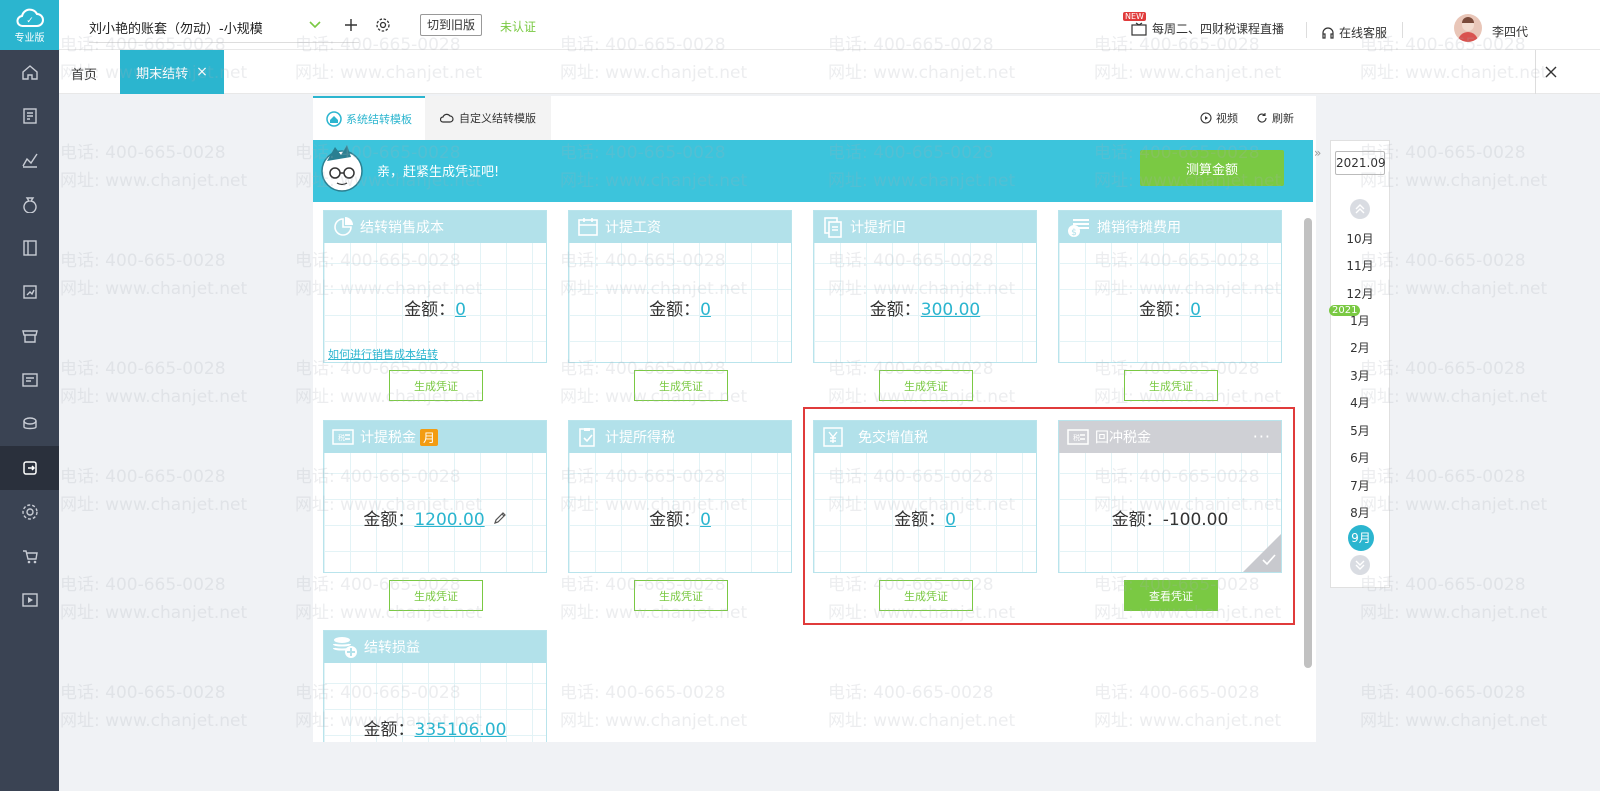 Image resolution: width=1600 pixels, height=791 pixels. What do you see at coordinates (680, 496) in the screenshot?
I see `card-income-tax: 计提所得税 金额：0` at bounding box center [680, 496].